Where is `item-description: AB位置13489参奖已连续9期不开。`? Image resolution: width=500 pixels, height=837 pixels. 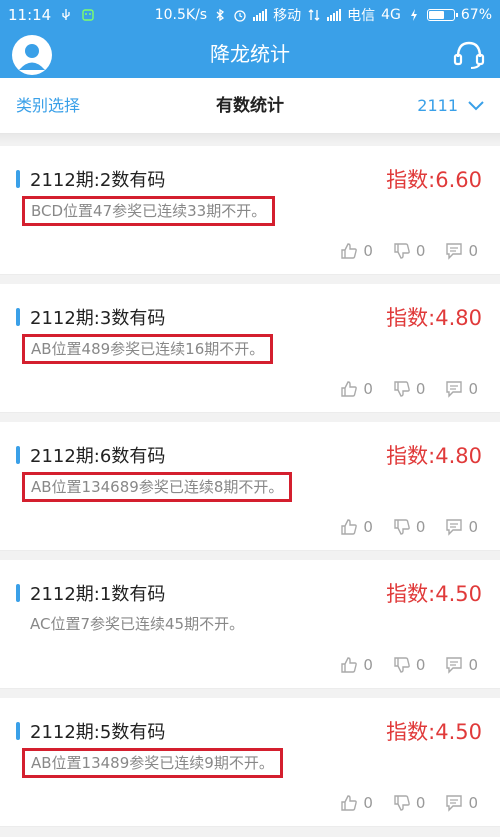 item-description: AB位置13489参奖已连续9期不开。 is located at coordinates (152, 763).